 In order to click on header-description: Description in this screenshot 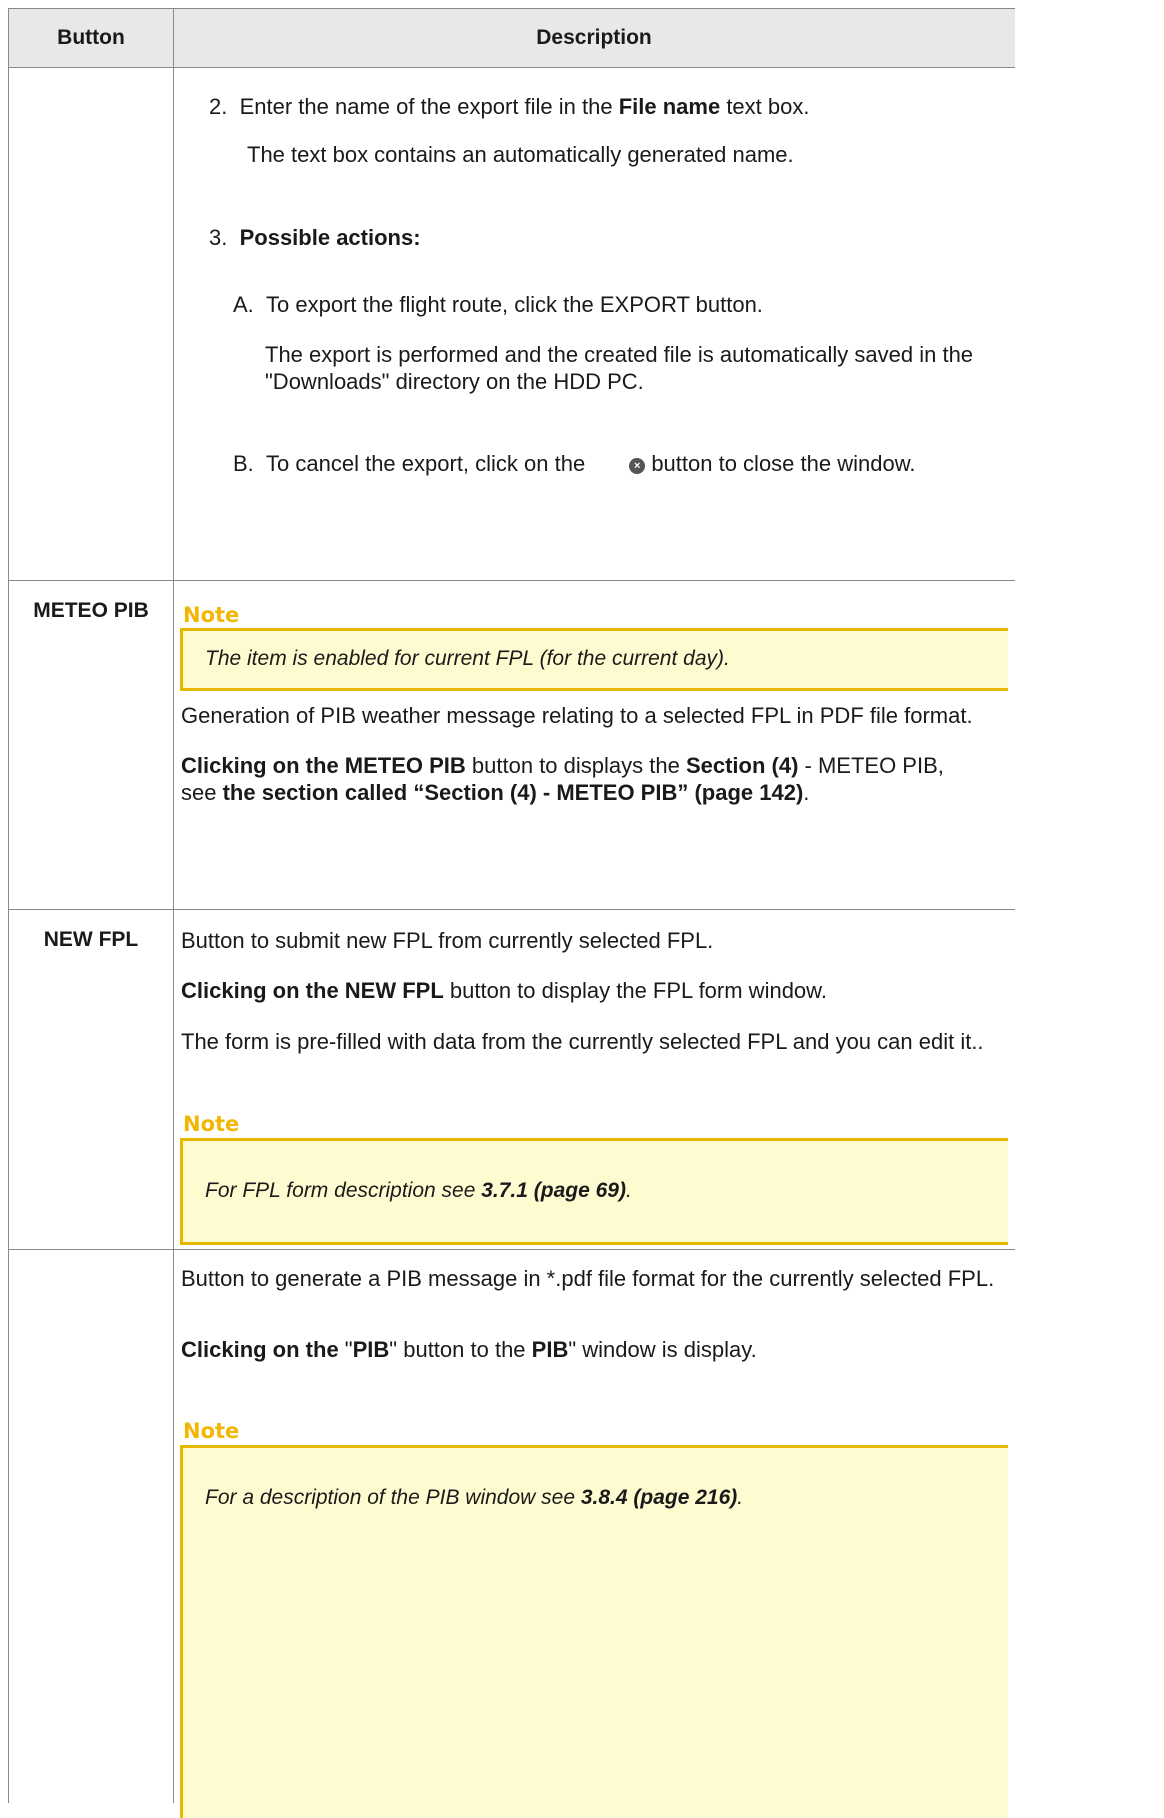, I will do `click(594, 37)`.